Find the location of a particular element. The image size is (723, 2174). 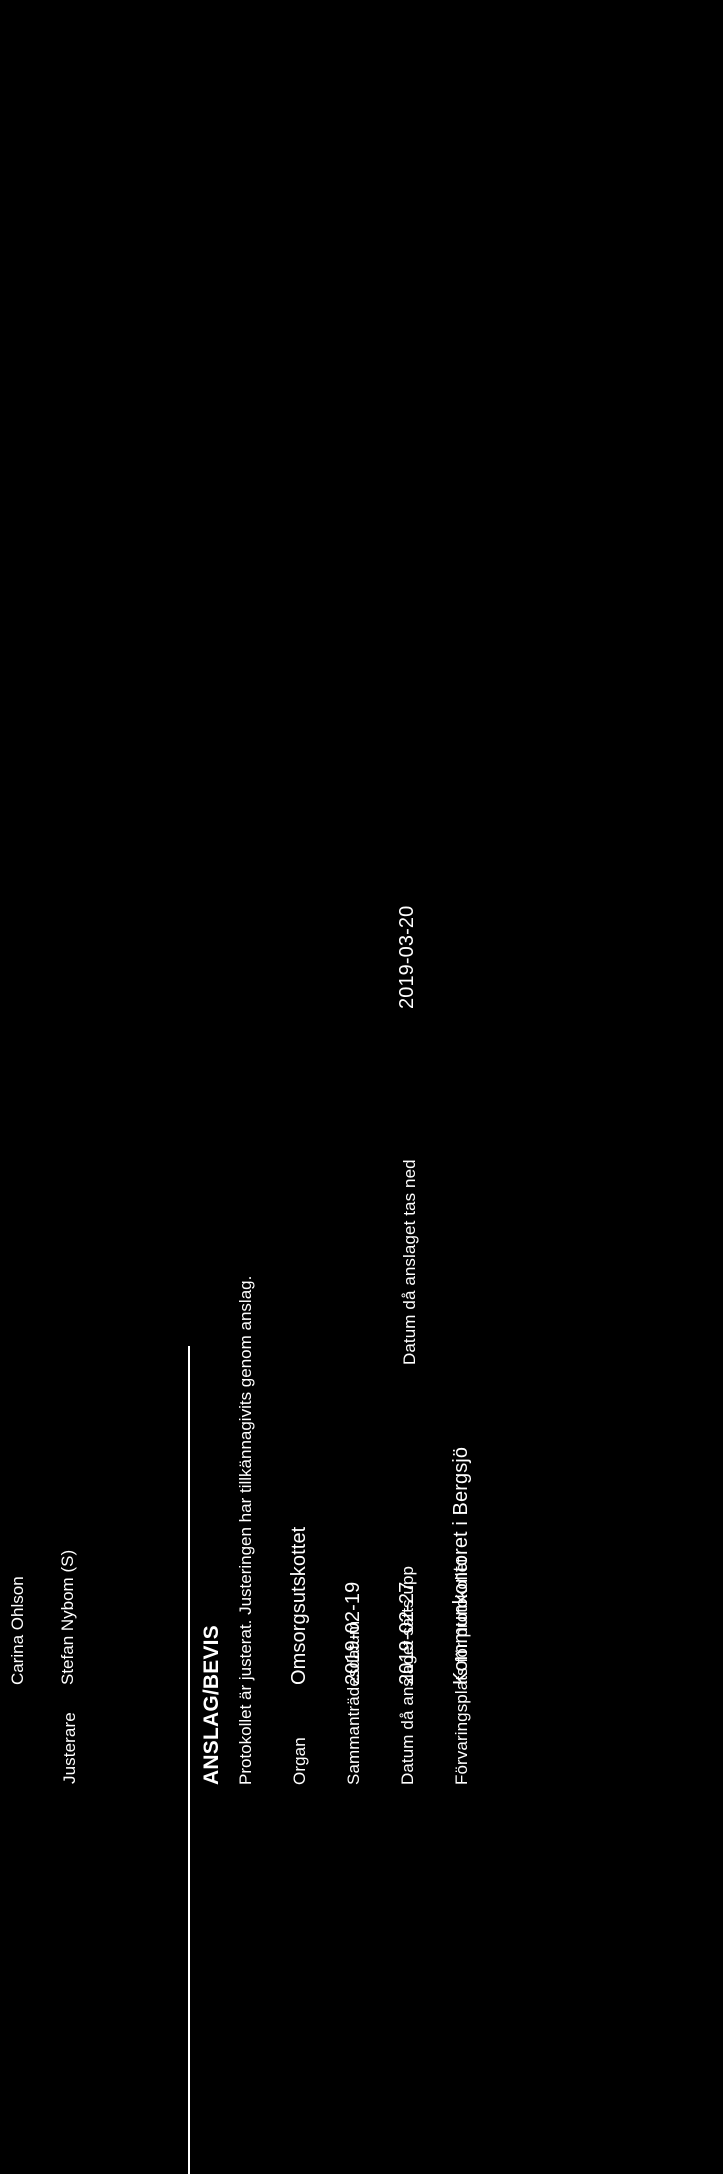

justerare-label: Justerare is located at coordinates (69, 1748).